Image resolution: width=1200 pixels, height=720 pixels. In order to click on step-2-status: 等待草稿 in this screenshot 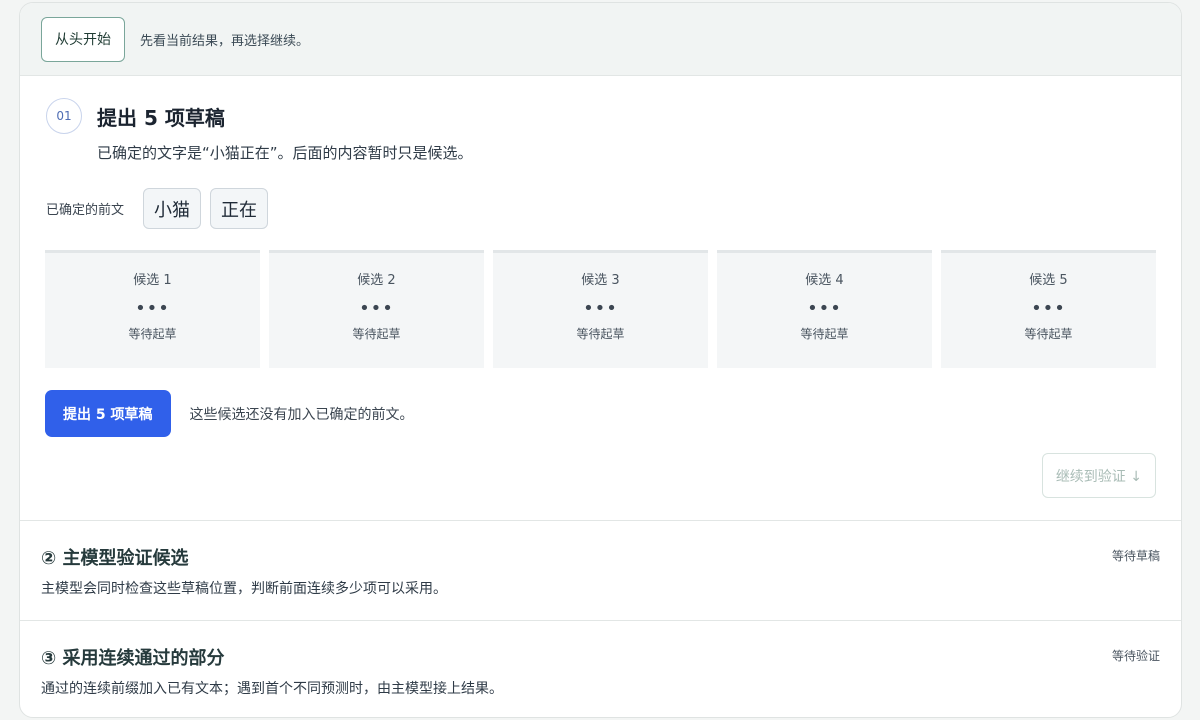, I will do `click(1135, 556)`.